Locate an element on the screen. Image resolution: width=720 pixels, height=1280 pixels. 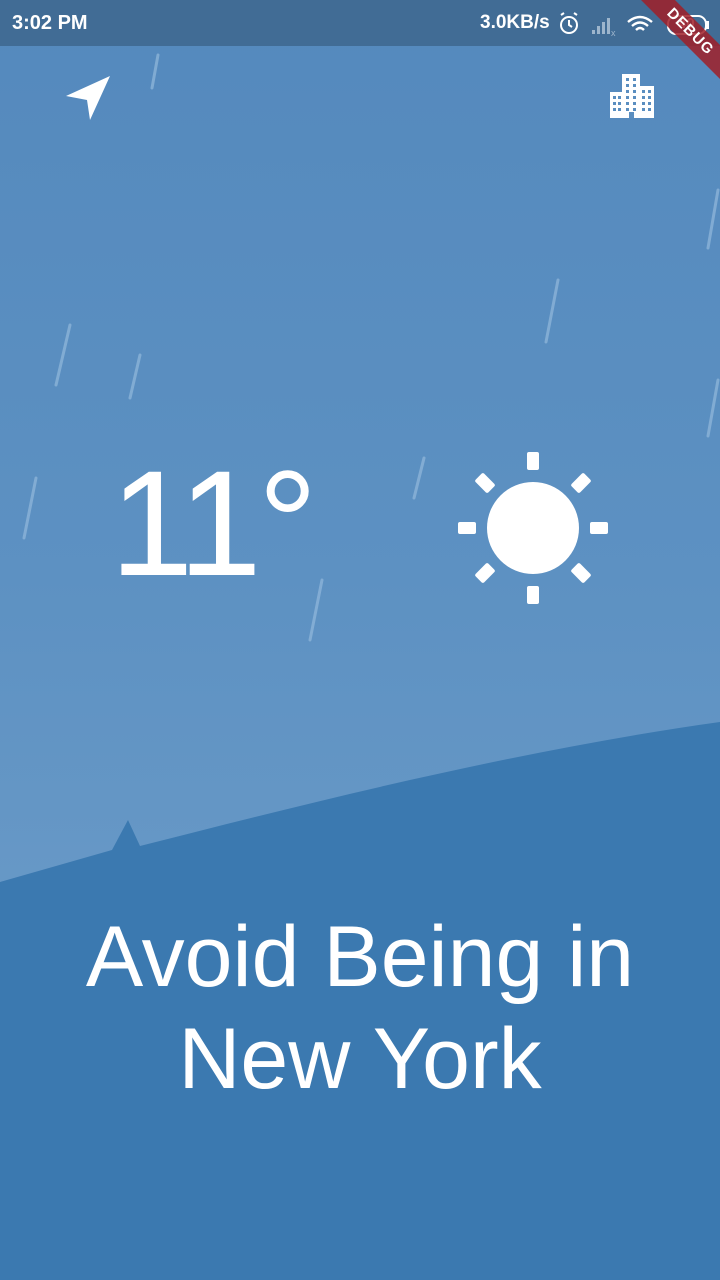
city-button is located at coordinates (632, 96).